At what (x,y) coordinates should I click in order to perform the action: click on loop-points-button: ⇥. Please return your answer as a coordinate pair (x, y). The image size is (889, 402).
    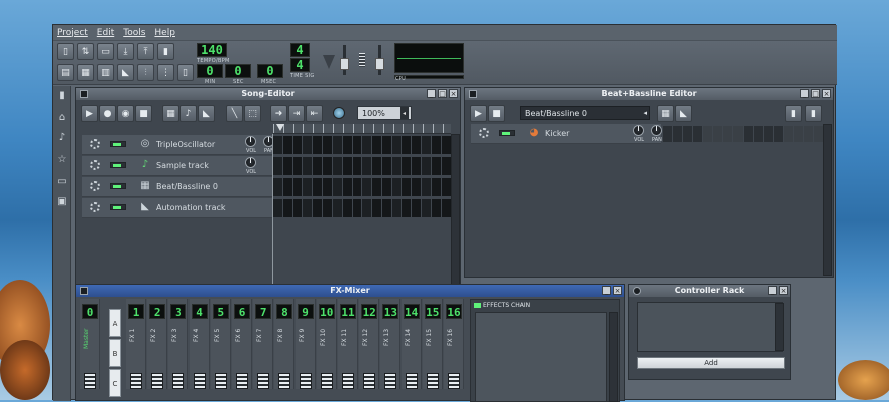
    Looking at the image, I should click on (296, 113).